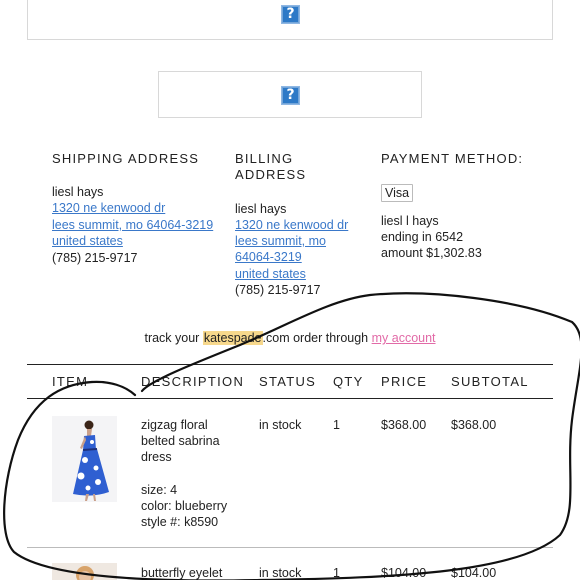 The height and width of the screenshot is (580, 580). Describe the element at coordinates (84, 571) in the screenshot. I see `product-image-eyelet` at that location.